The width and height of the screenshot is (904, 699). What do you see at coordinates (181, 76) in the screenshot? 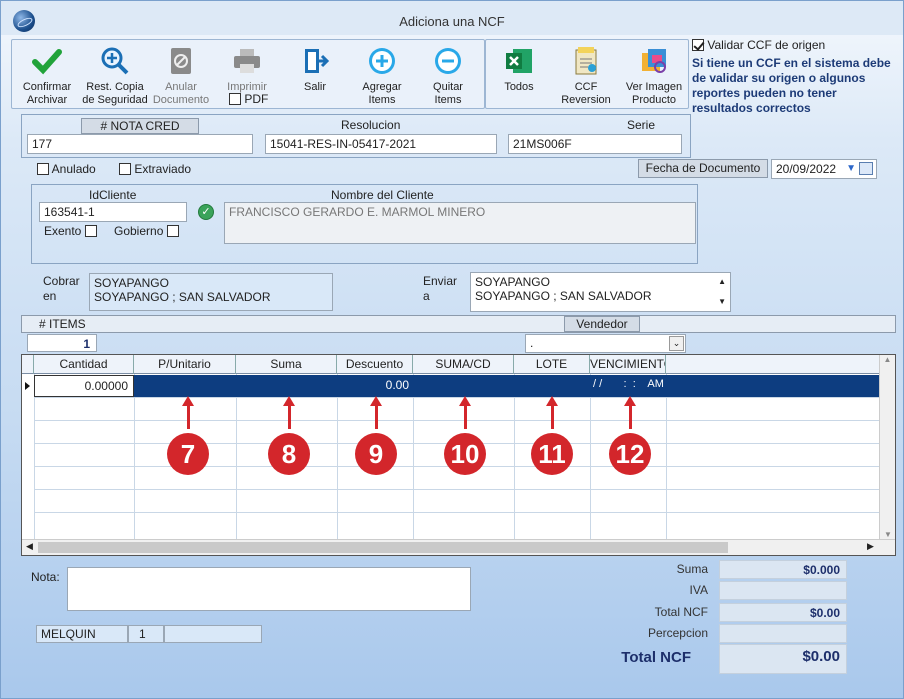
I see `void-button: Anular Documento` at bounding box center [181, 76].